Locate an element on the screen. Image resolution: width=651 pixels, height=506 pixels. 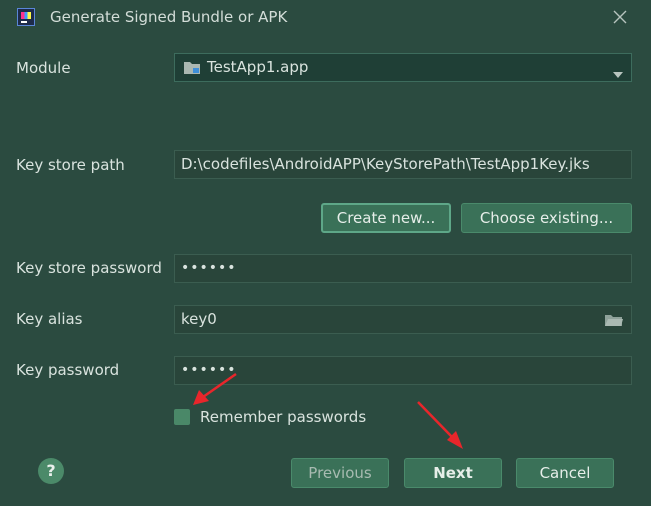
key-alias-label: Key alias is located at coordinates (49, 319).